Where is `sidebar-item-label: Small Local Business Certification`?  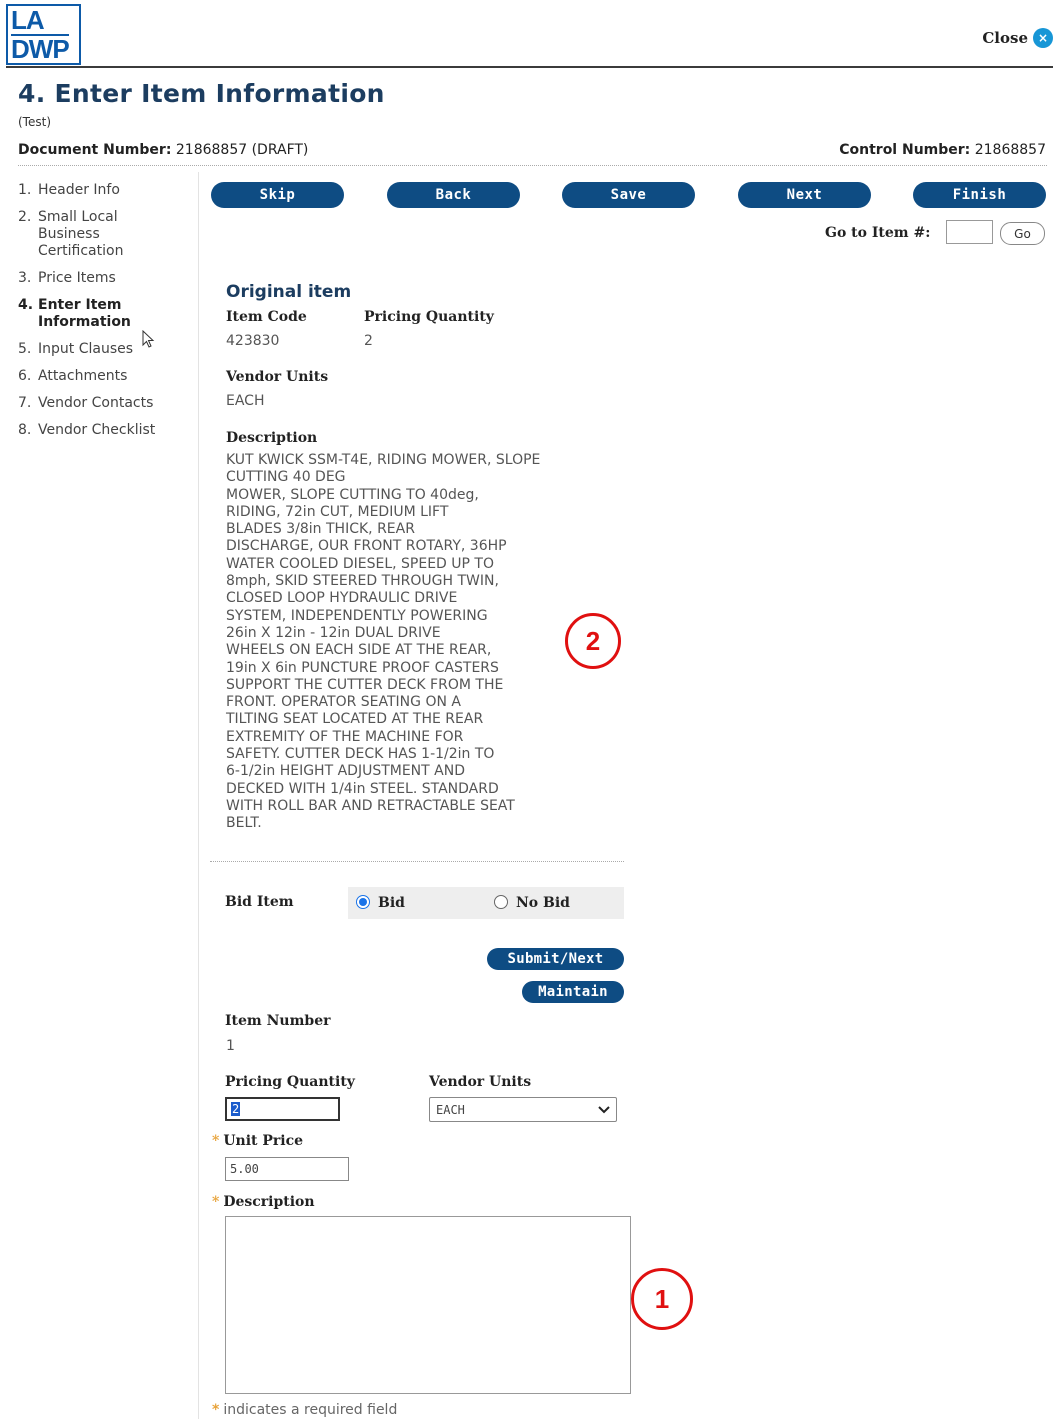
sidebar-item-label: Small Local Business Certification is located at coordinates (93, 234).